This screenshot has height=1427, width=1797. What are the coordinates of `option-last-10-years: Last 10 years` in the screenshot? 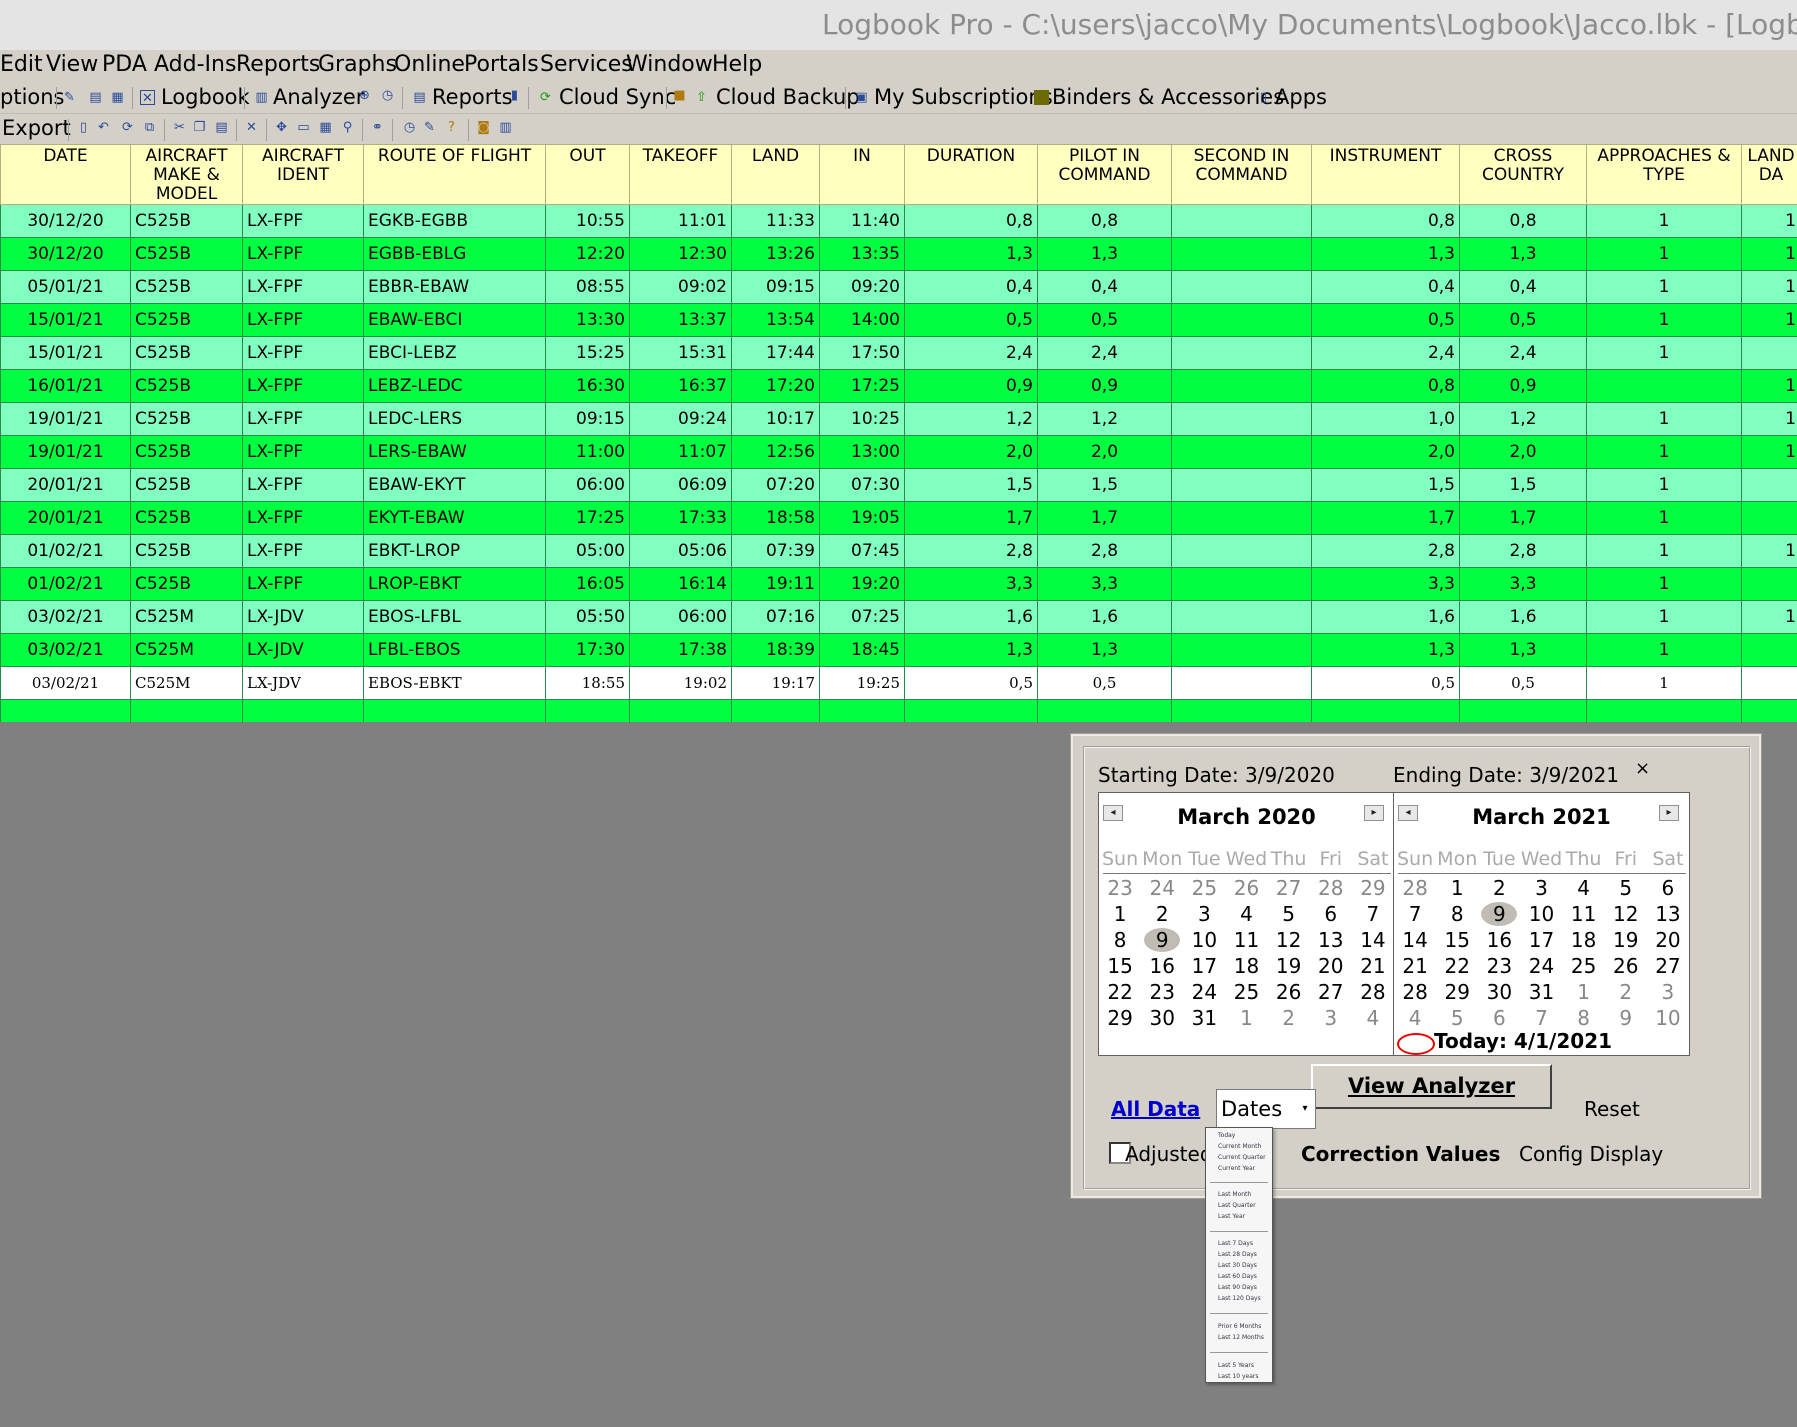 It's located at (1238, 1376).